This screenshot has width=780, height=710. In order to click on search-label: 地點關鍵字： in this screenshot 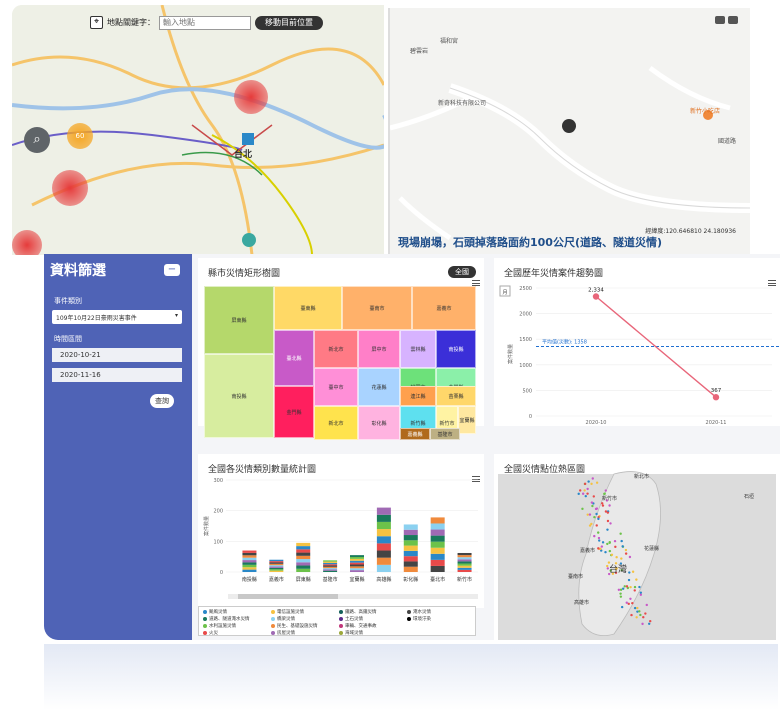, I will do `click(131, 22)`.